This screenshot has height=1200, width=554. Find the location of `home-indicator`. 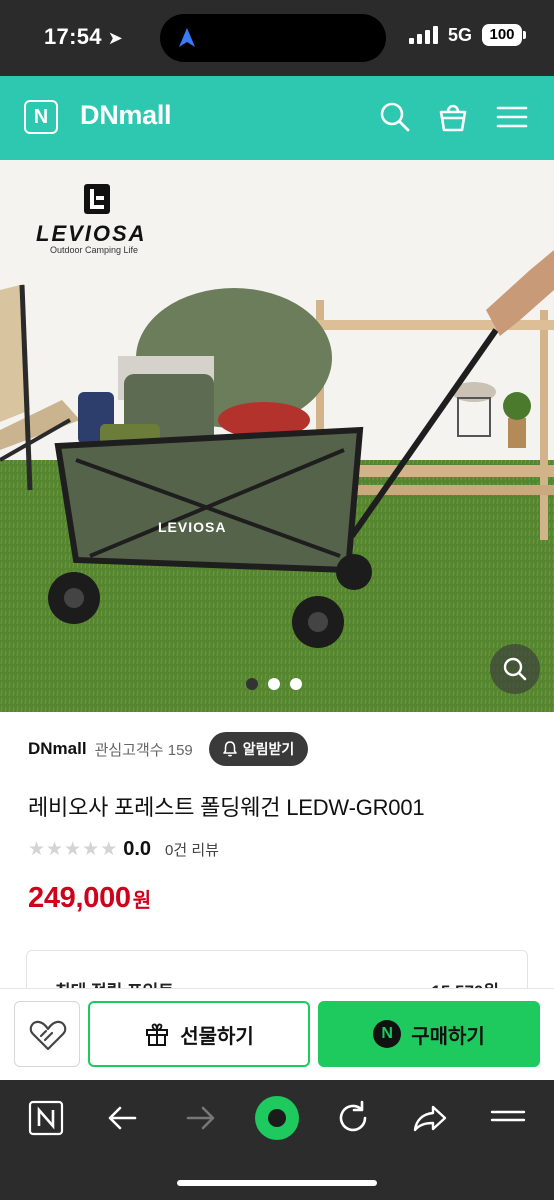

home-indicator is located at coordinates (277, 1183).